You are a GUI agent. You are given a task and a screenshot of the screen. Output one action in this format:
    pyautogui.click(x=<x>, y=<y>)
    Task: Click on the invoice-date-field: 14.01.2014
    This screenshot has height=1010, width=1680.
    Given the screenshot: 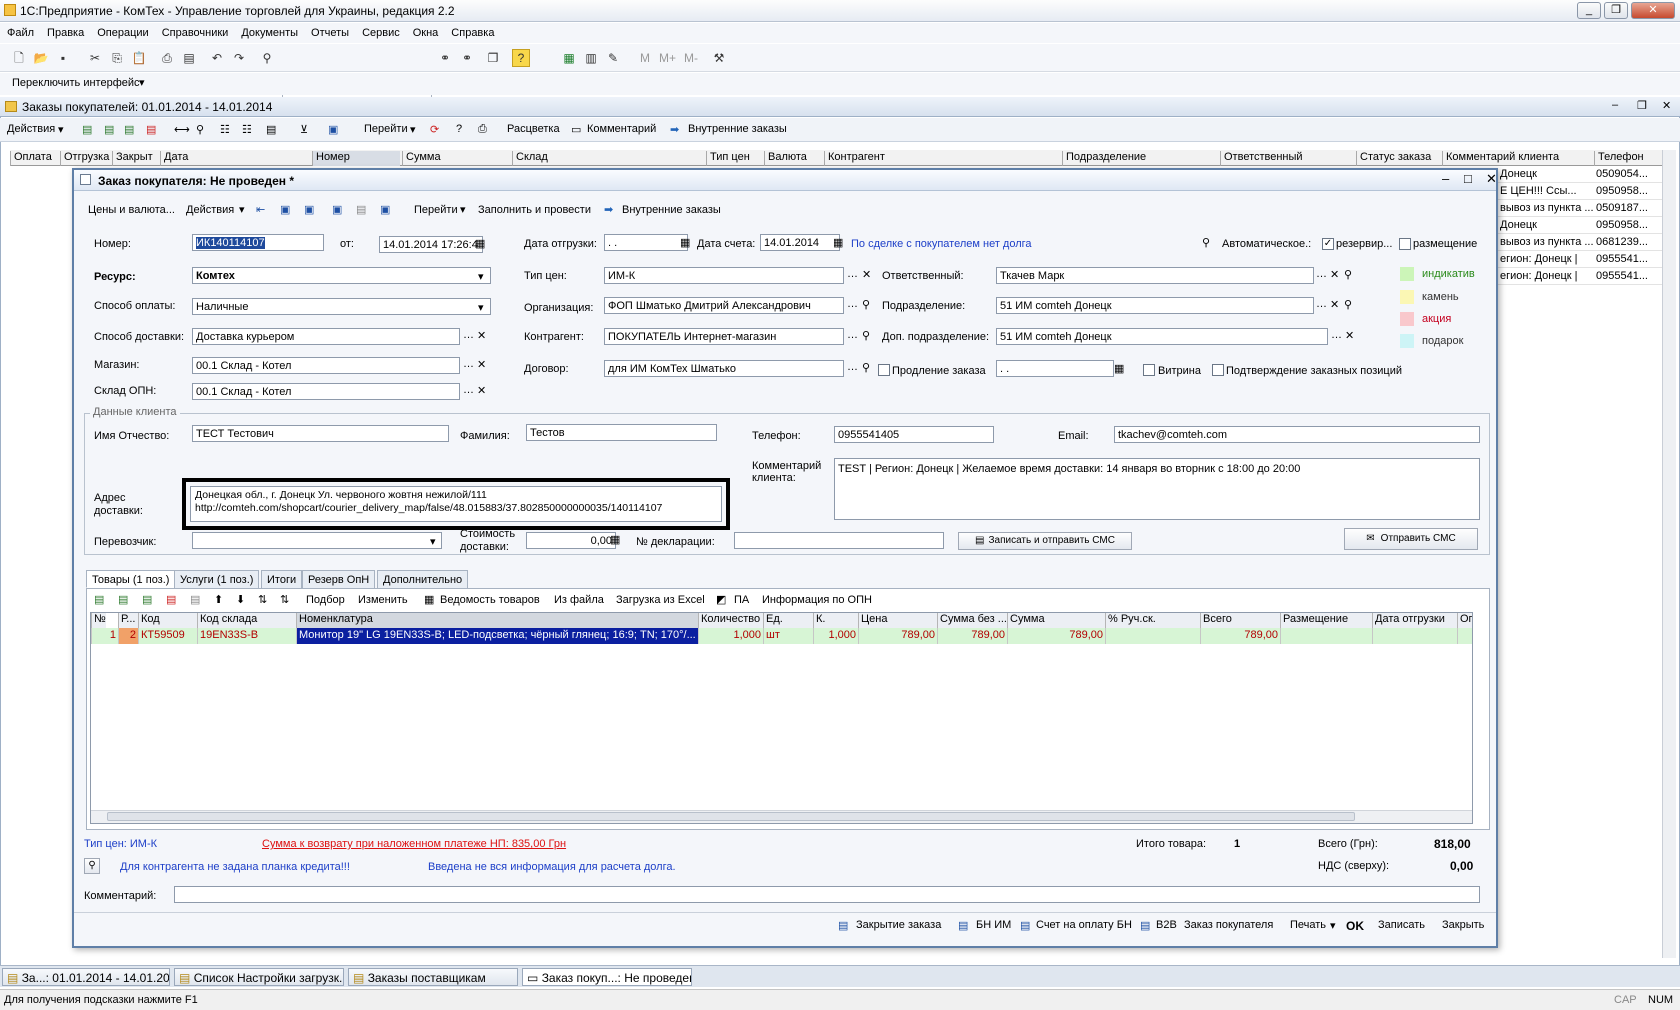 What is the action you would take?
    pyautogui.click(x=800, y=242)
    